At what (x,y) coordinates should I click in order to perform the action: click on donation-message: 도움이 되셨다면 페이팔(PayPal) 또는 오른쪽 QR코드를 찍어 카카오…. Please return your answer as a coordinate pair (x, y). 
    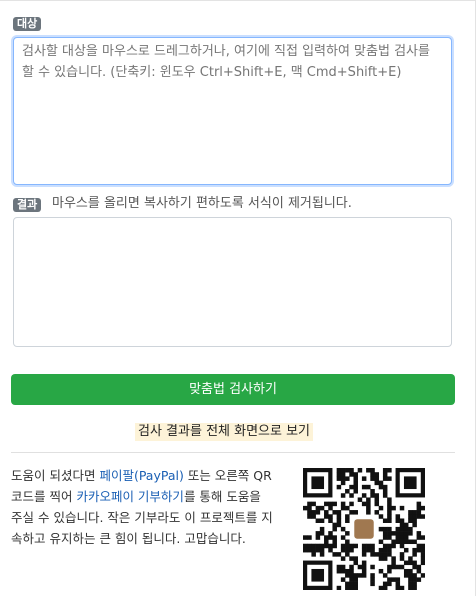
    Looking at the image, I should click on (143, 507).